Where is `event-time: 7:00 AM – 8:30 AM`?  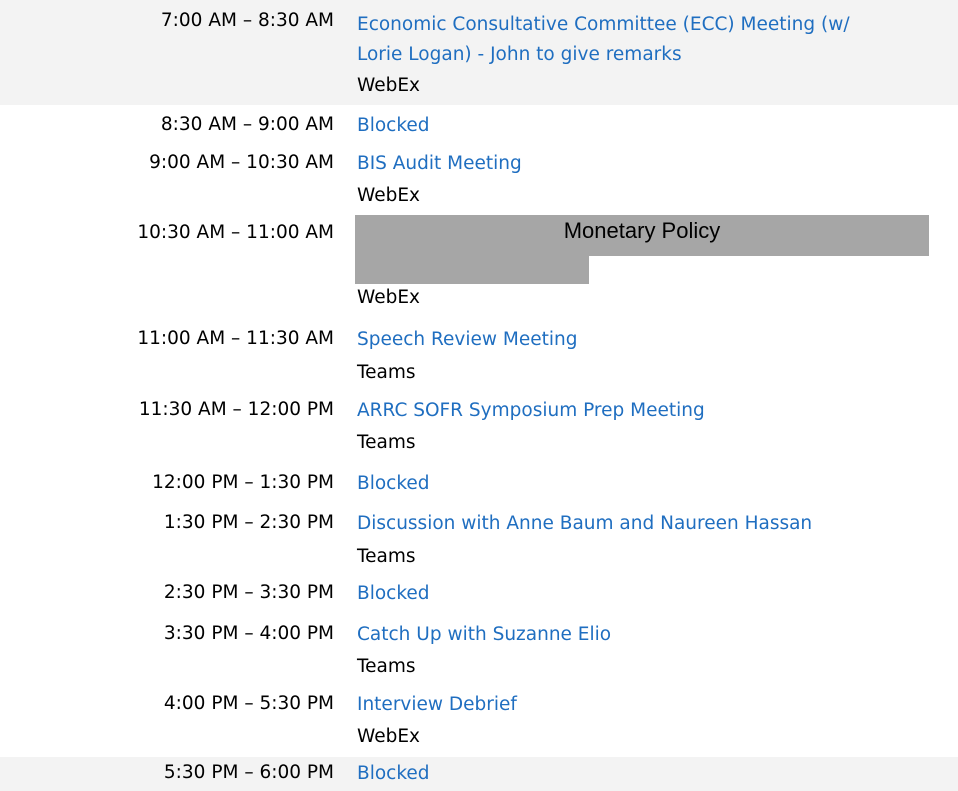 event-time: 7:00 AM – 8:30 AM is located at coordinates (247, 20).